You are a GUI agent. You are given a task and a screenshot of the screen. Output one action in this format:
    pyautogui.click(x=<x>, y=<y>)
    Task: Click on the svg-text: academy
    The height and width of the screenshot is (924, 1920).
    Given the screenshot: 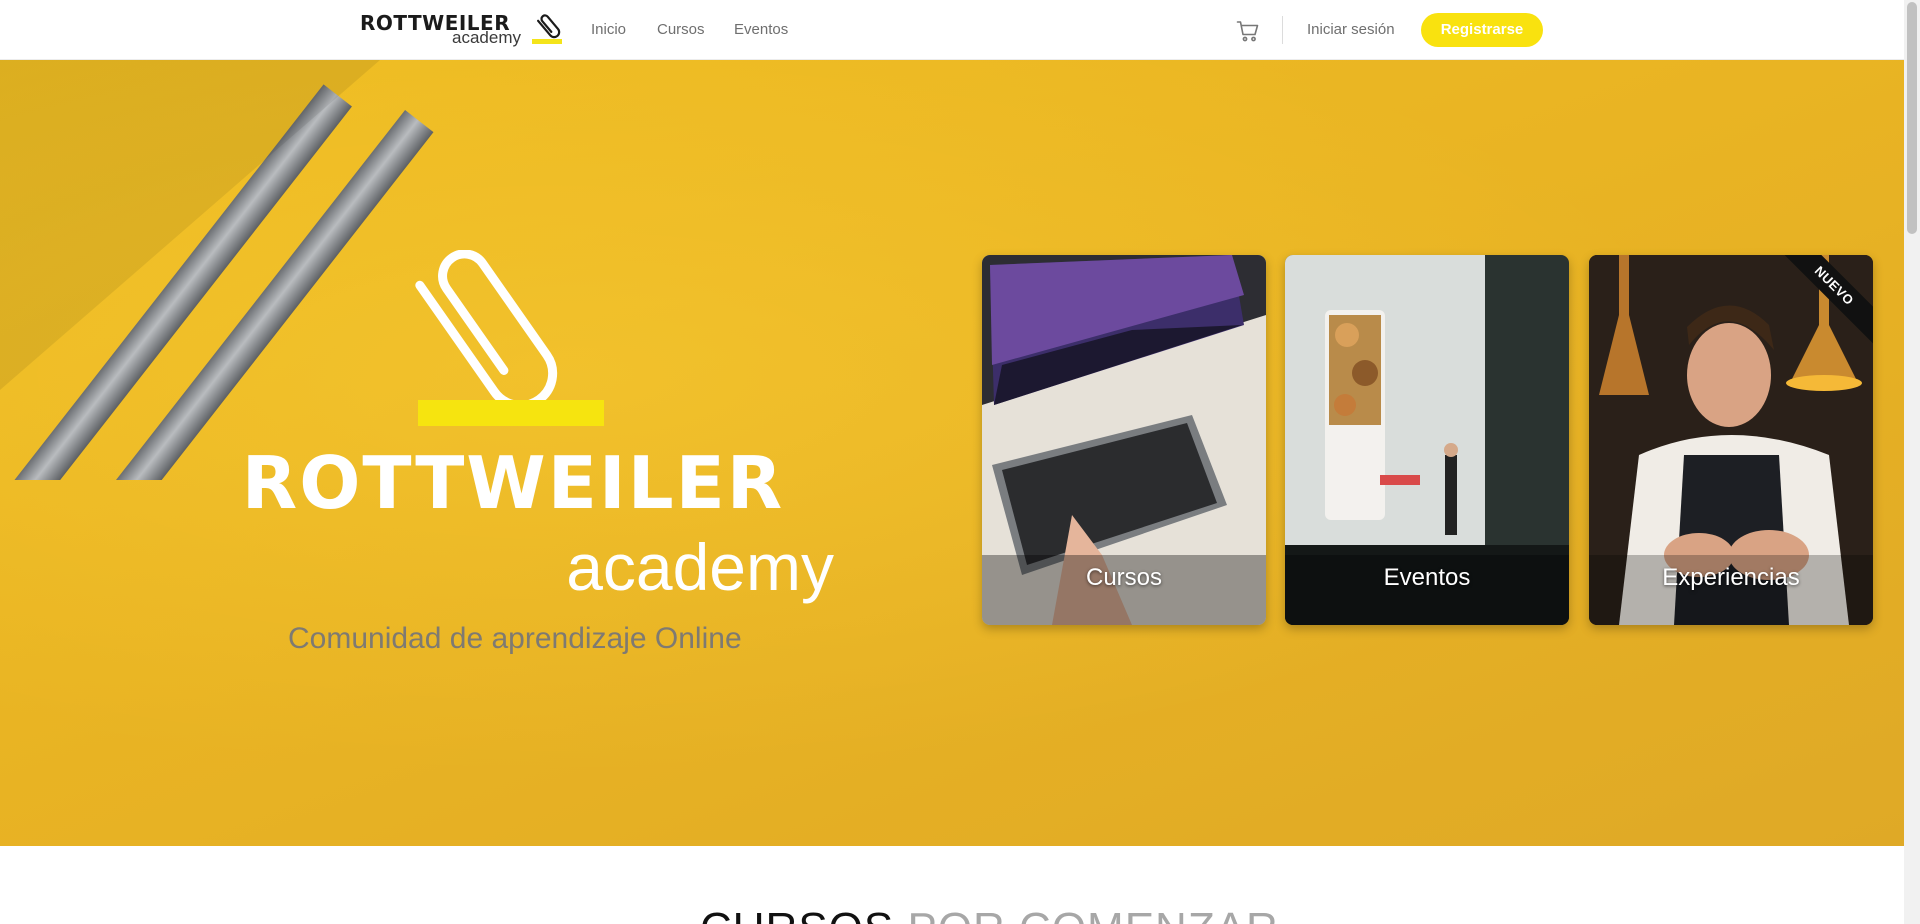 What is the action you would take?
    pyautogui.click(x=700, y=567)
    